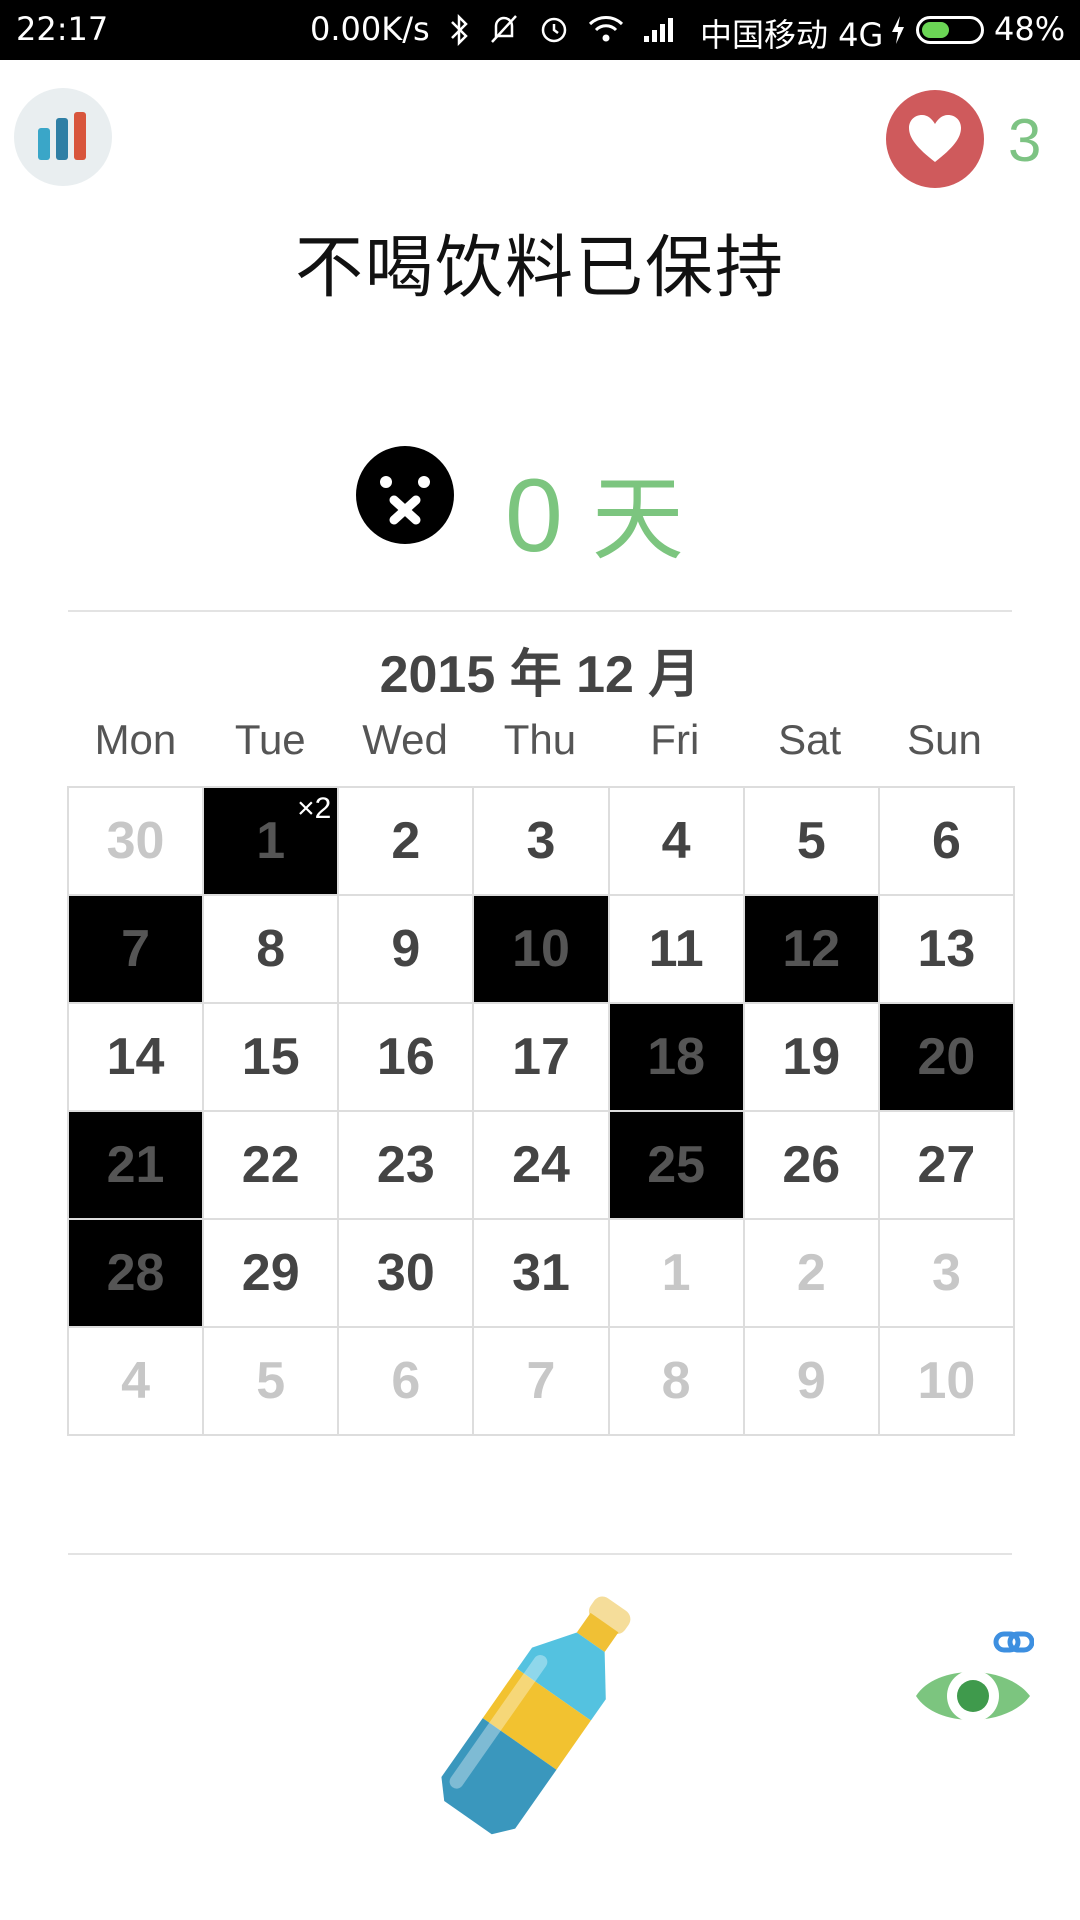 The image size is (1080, 1920). I want to click on day-number: 26, so click(811, 1165).